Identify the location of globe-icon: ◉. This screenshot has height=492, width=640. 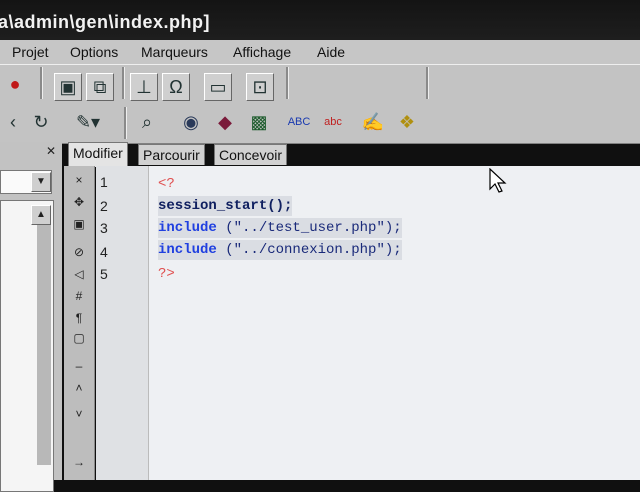
(191, 122).